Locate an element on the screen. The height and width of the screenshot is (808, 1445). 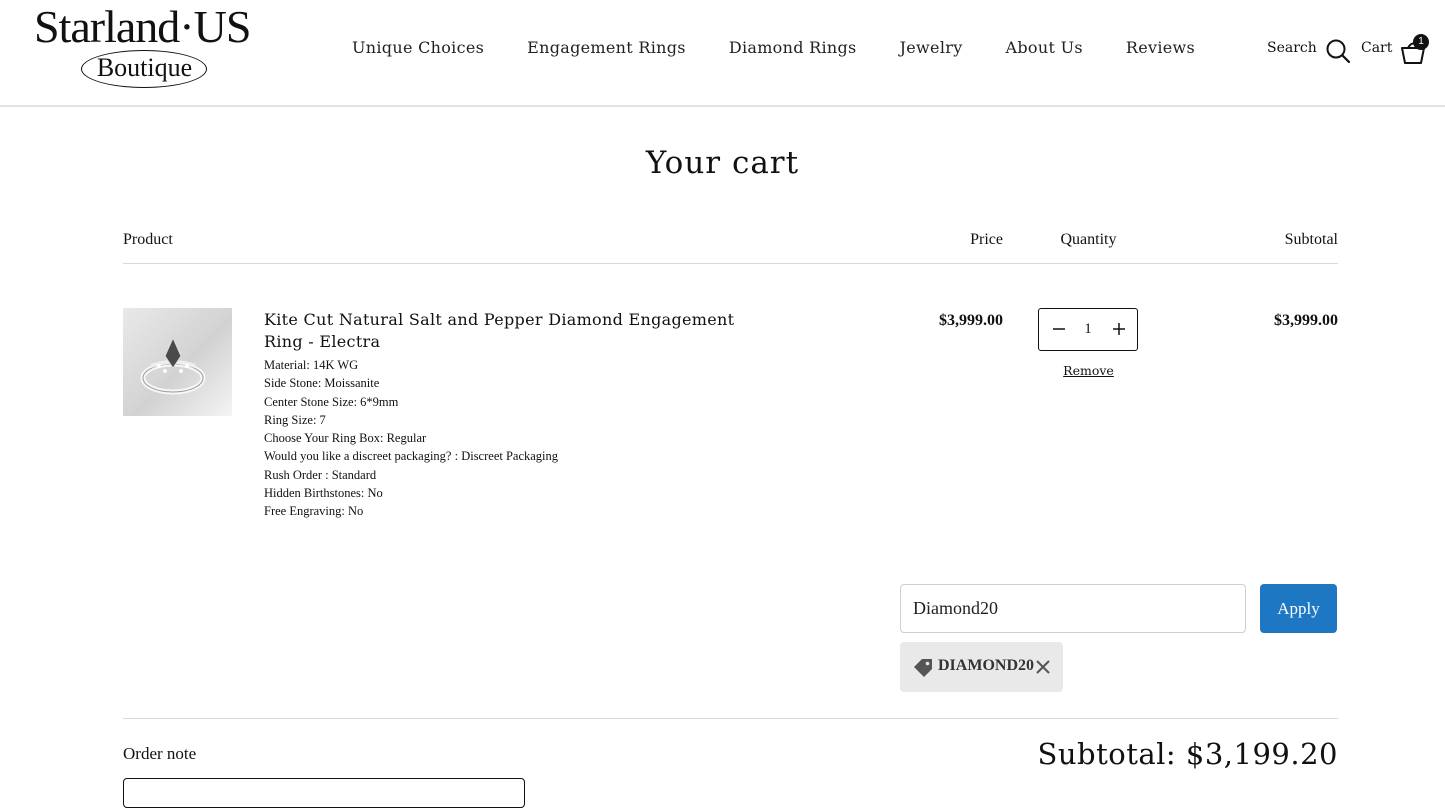
quantity-stepper: 1 is located at coordinates (1088, 329).